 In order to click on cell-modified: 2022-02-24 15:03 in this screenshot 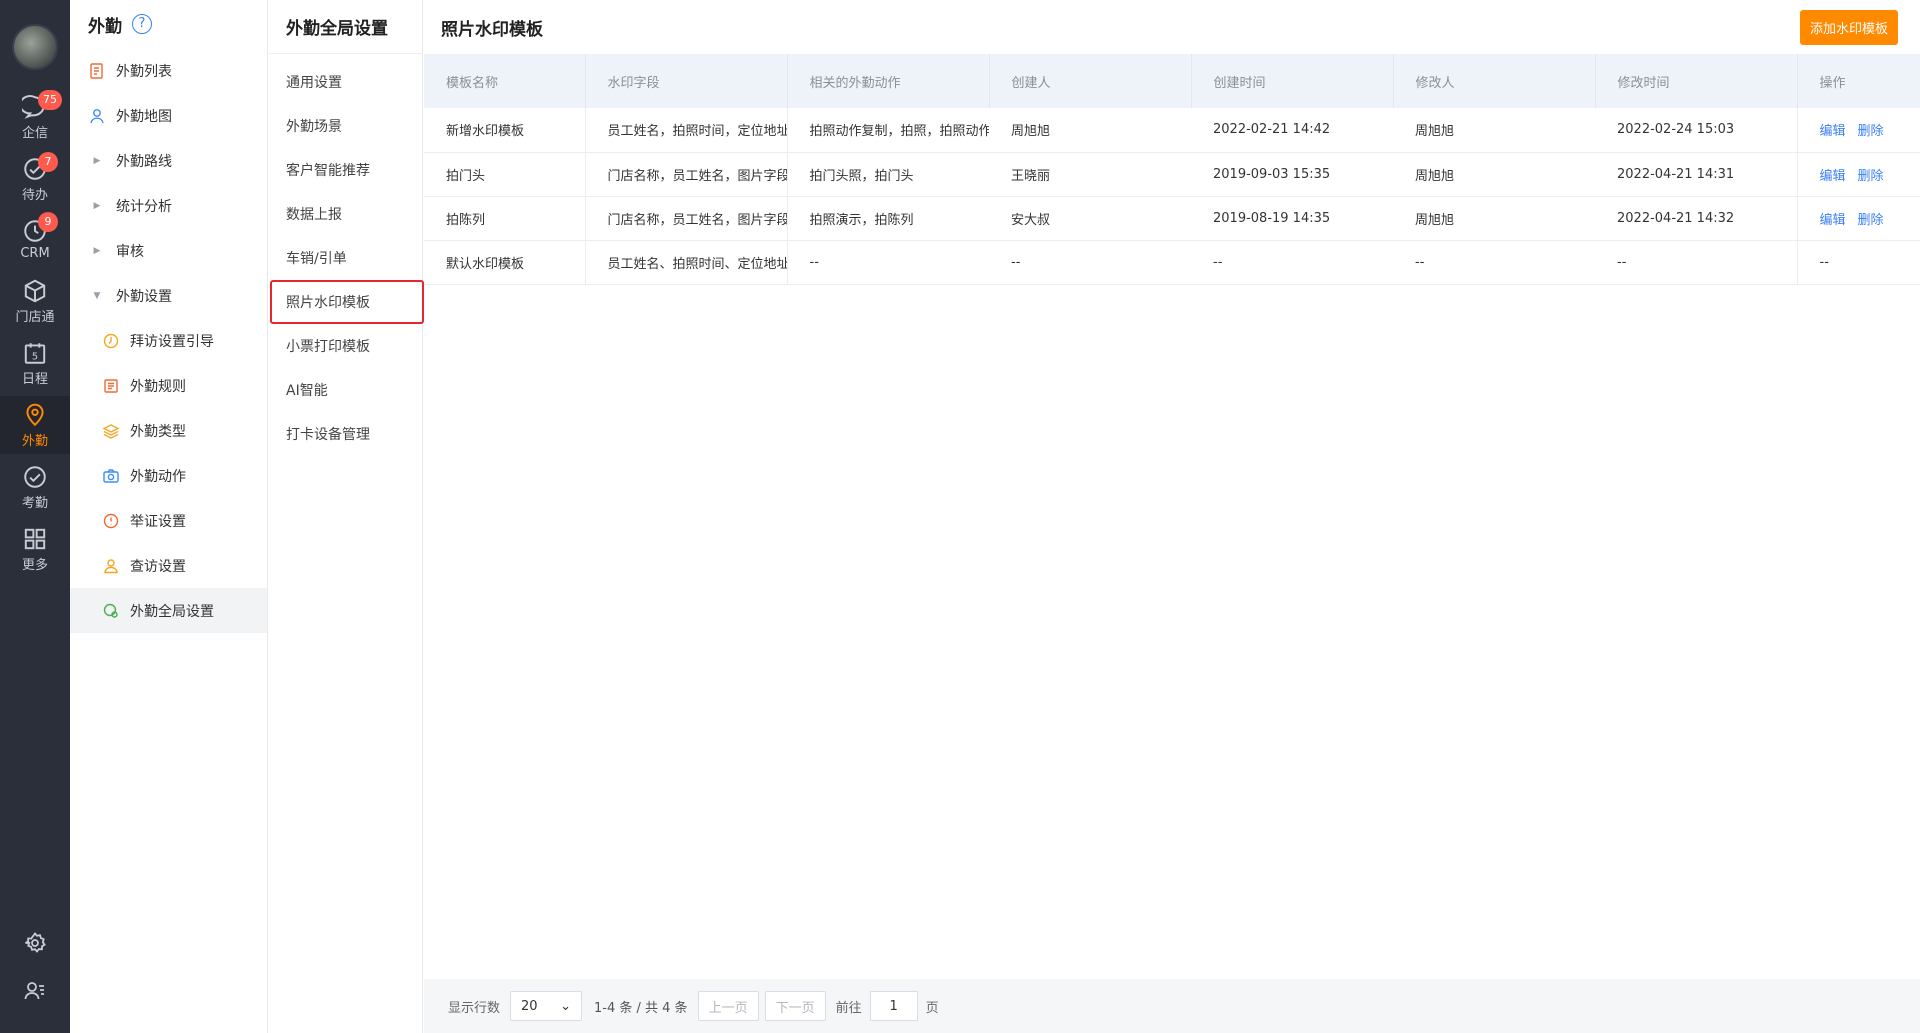, I will do `click(1696, 130)`.